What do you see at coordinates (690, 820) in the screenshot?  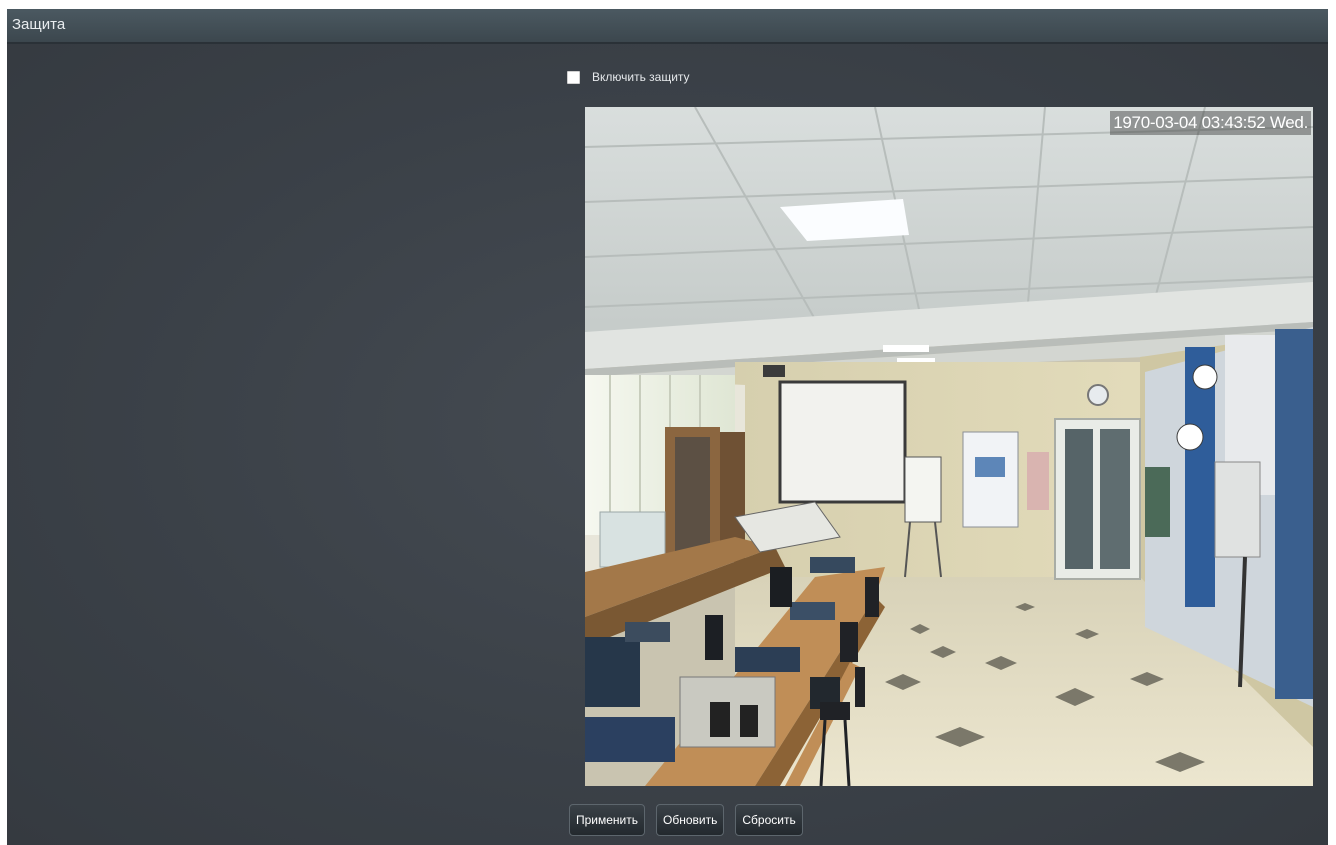 I see `refresh-button: Обновить` at bounding box center [690, 820].